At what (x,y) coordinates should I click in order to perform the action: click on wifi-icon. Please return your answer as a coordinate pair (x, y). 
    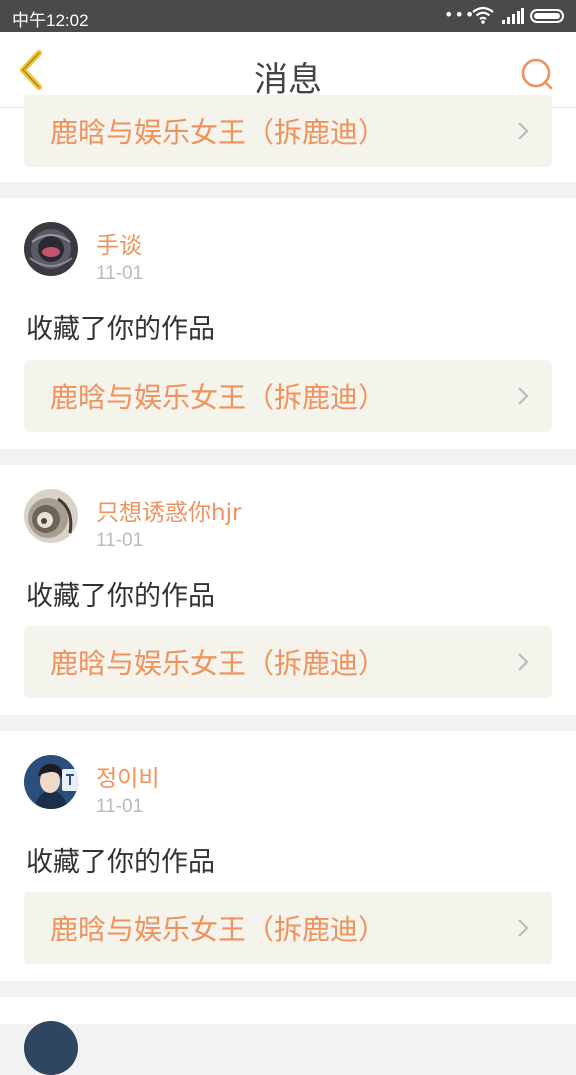
    Looking at the image, I should click on (483, 15).